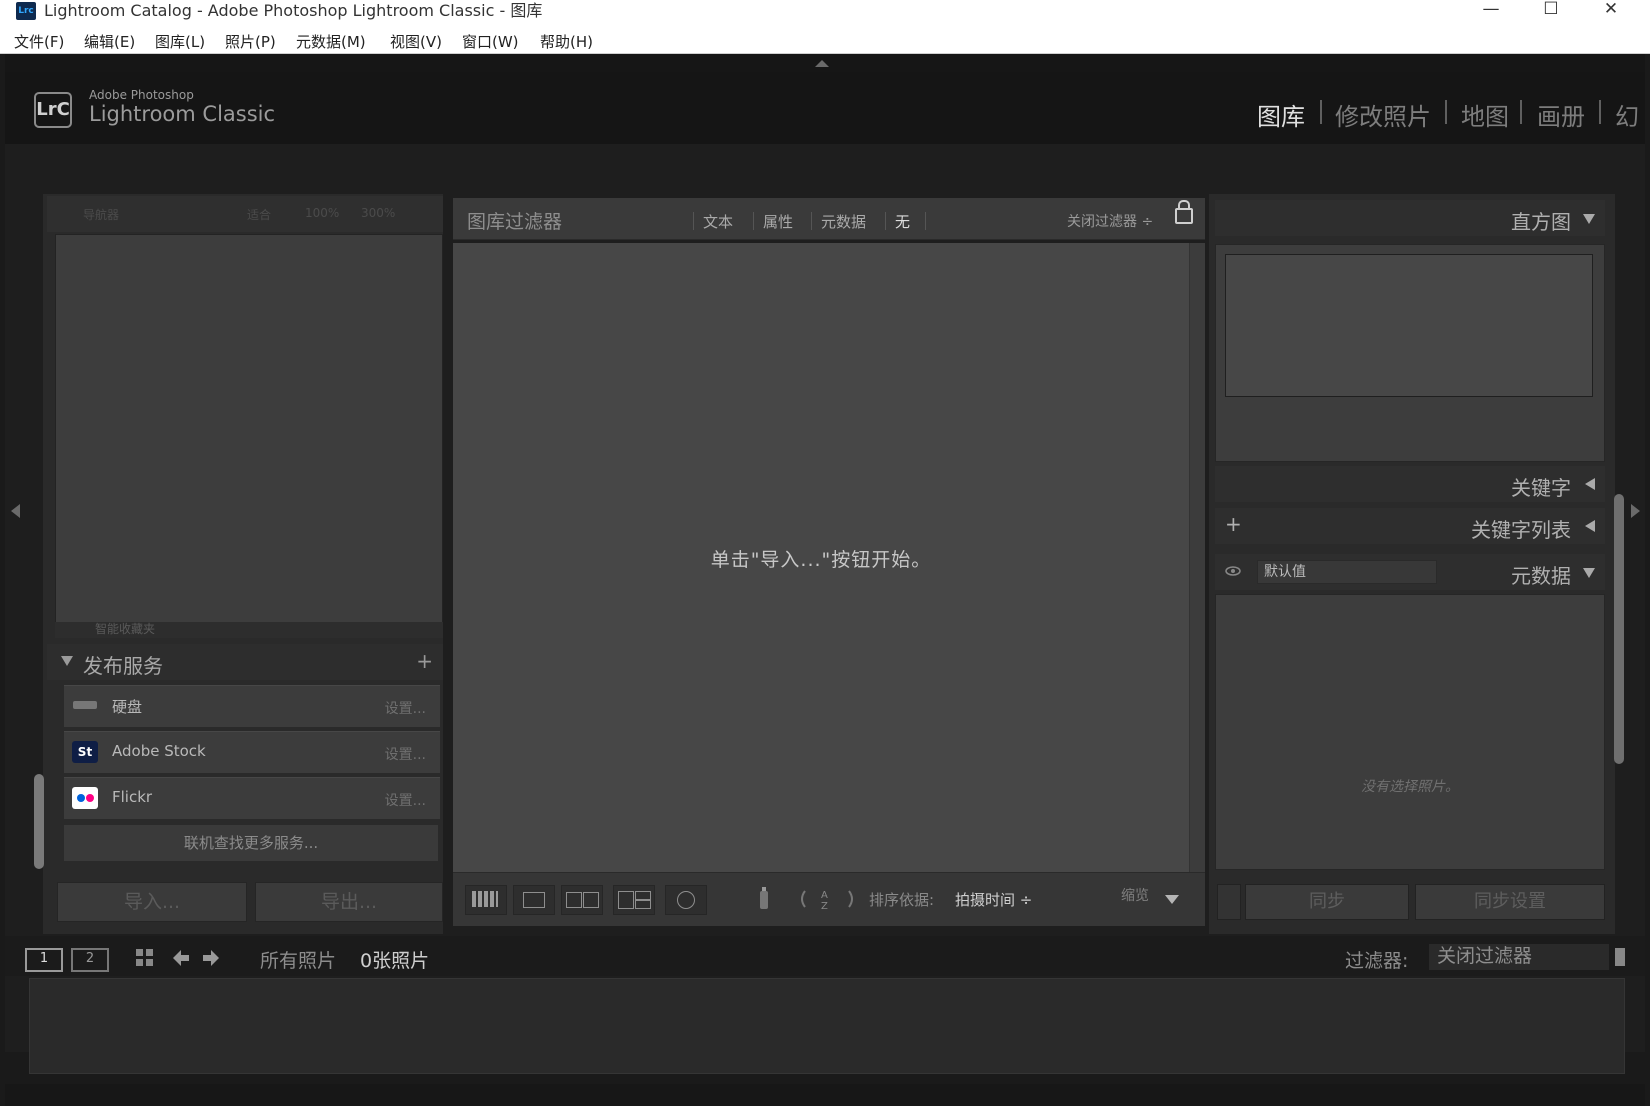 The width and height of the screenshot is (1650, 1106). Describe the element at coordinates (1233, 524) in the screenshot. I see `add-keyword-button: +` at that location.